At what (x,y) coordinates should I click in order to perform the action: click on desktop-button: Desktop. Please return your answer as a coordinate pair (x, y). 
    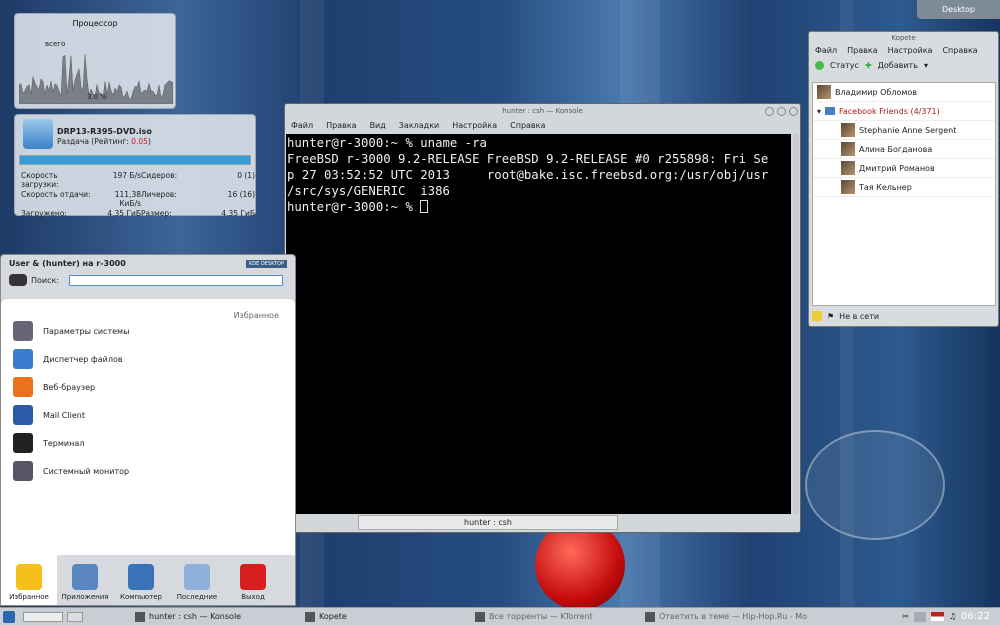
    Looking at the image, I should click on (958, 9).